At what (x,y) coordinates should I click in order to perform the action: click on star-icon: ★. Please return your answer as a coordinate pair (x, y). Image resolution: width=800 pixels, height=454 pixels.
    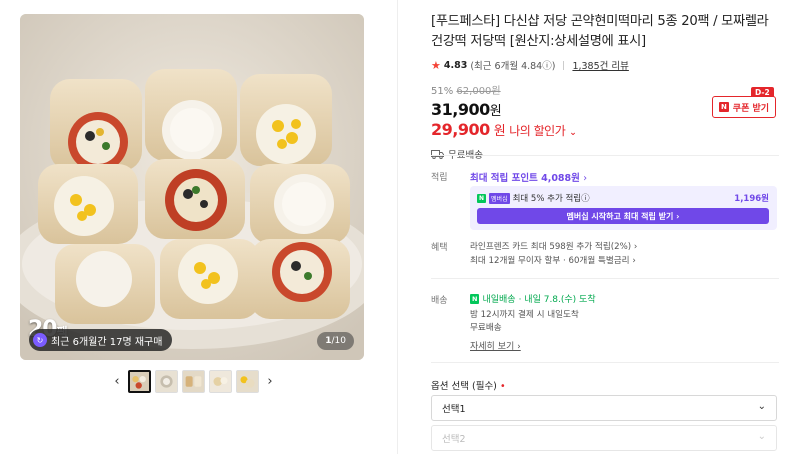
    Looking at the image, I should click on (436, 65).